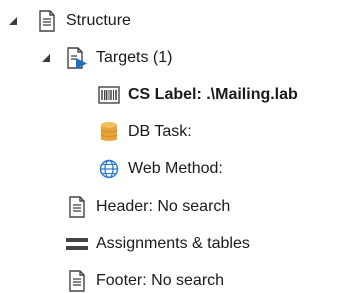 Image resolution: width=347 pixels, height=293 pixels. I want to click on structure-expander-triangle, so click(13, 21).